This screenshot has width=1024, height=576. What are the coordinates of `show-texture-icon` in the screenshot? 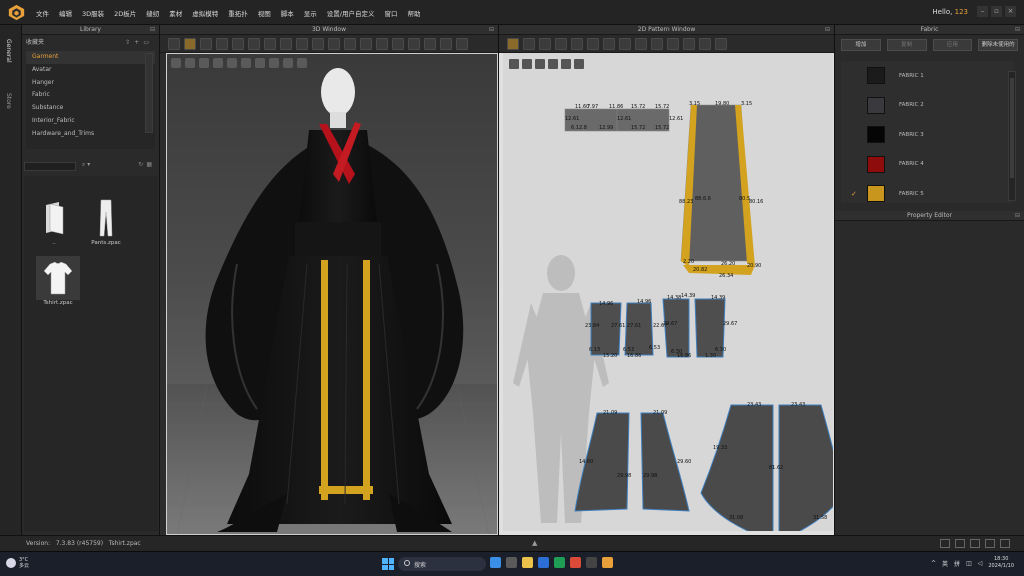 It's located at (527, 64).